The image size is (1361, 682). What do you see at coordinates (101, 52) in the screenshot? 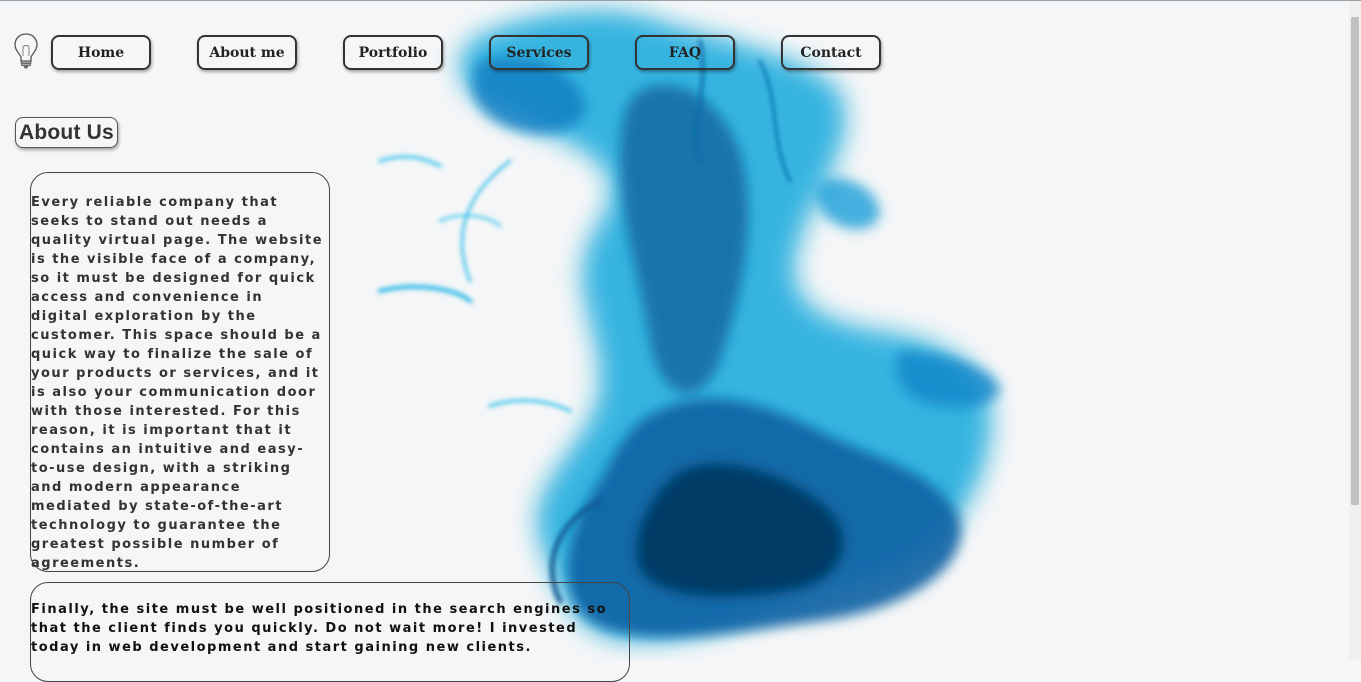
I see `nav-home-button: Home` at bounding box center [101, 52].